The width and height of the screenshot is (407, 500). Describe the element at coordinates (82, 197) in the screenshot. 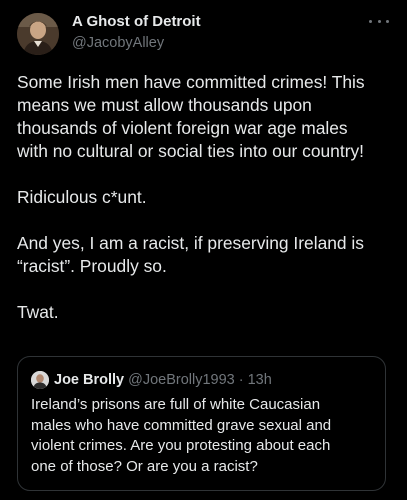

I see `post-paragraph: Ridiculous c*unt.` at that location.